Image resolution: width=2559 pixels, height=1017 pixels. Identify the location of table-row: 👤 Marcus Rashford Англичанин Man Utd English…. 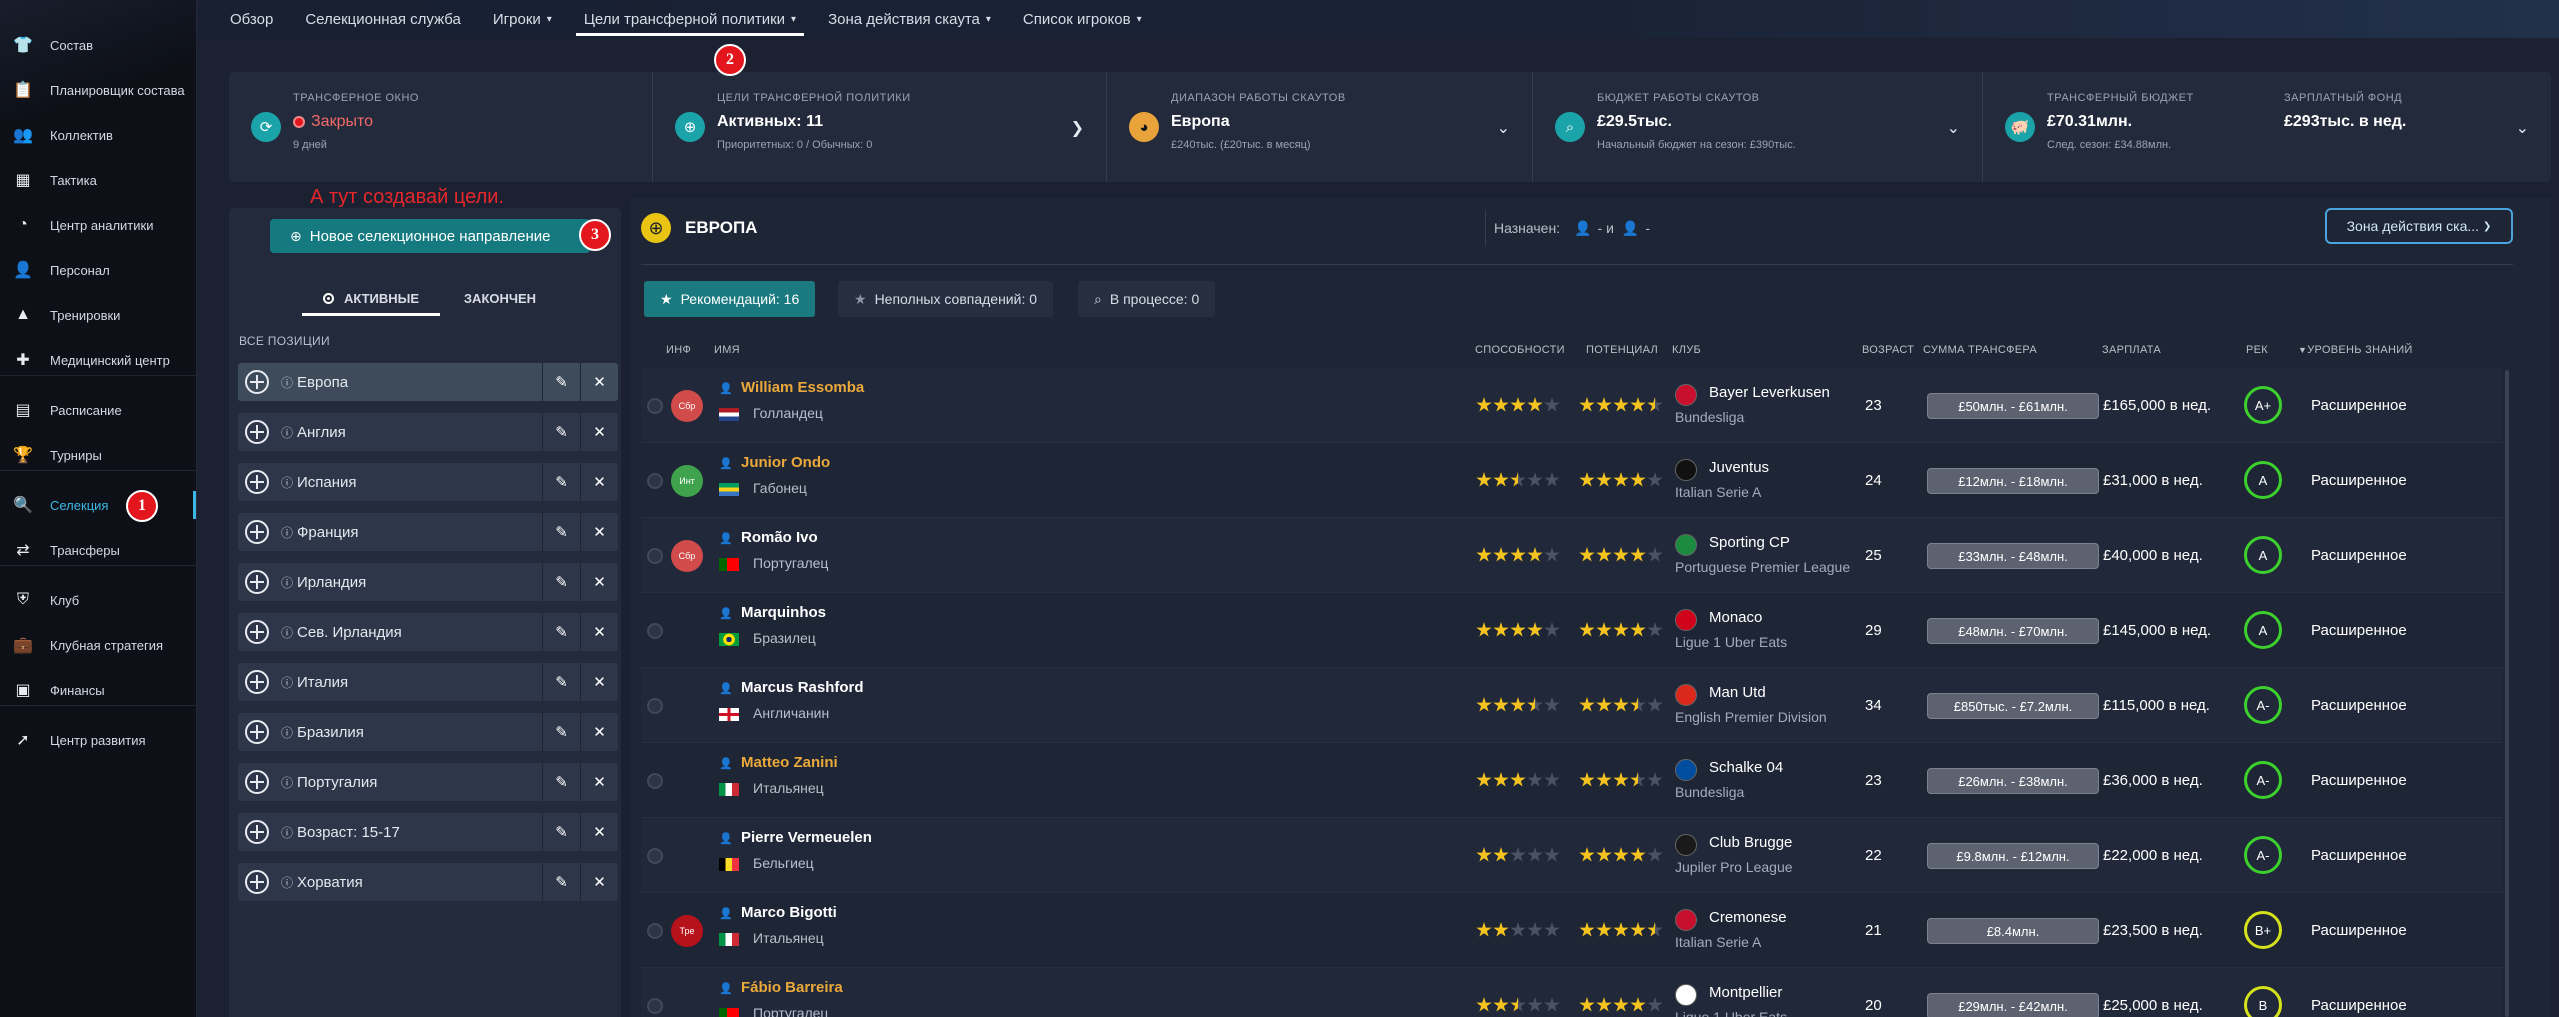
(1572, 705).